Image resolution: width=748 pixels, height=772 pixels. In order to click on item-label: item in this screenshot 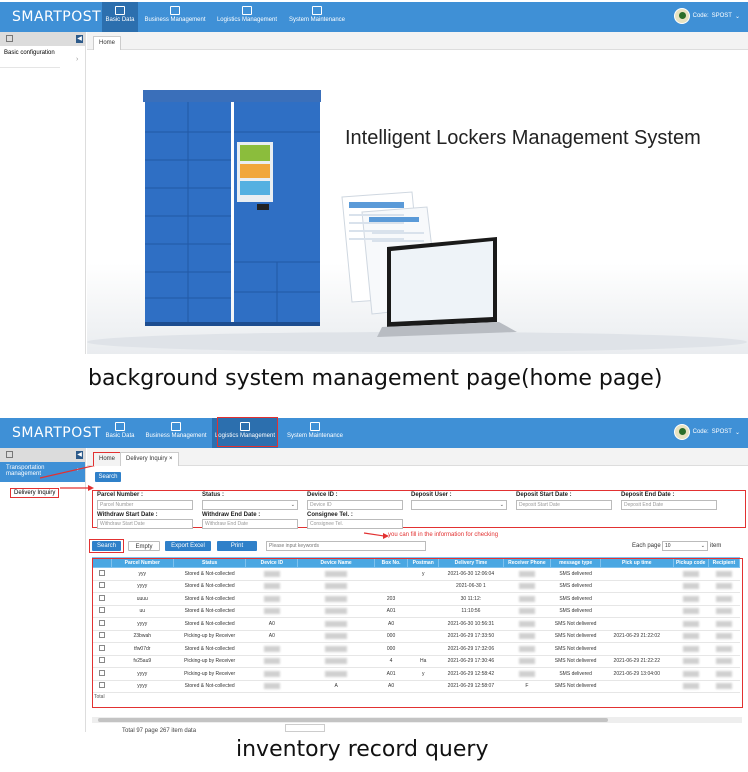, I will do `click(716, 546)`.